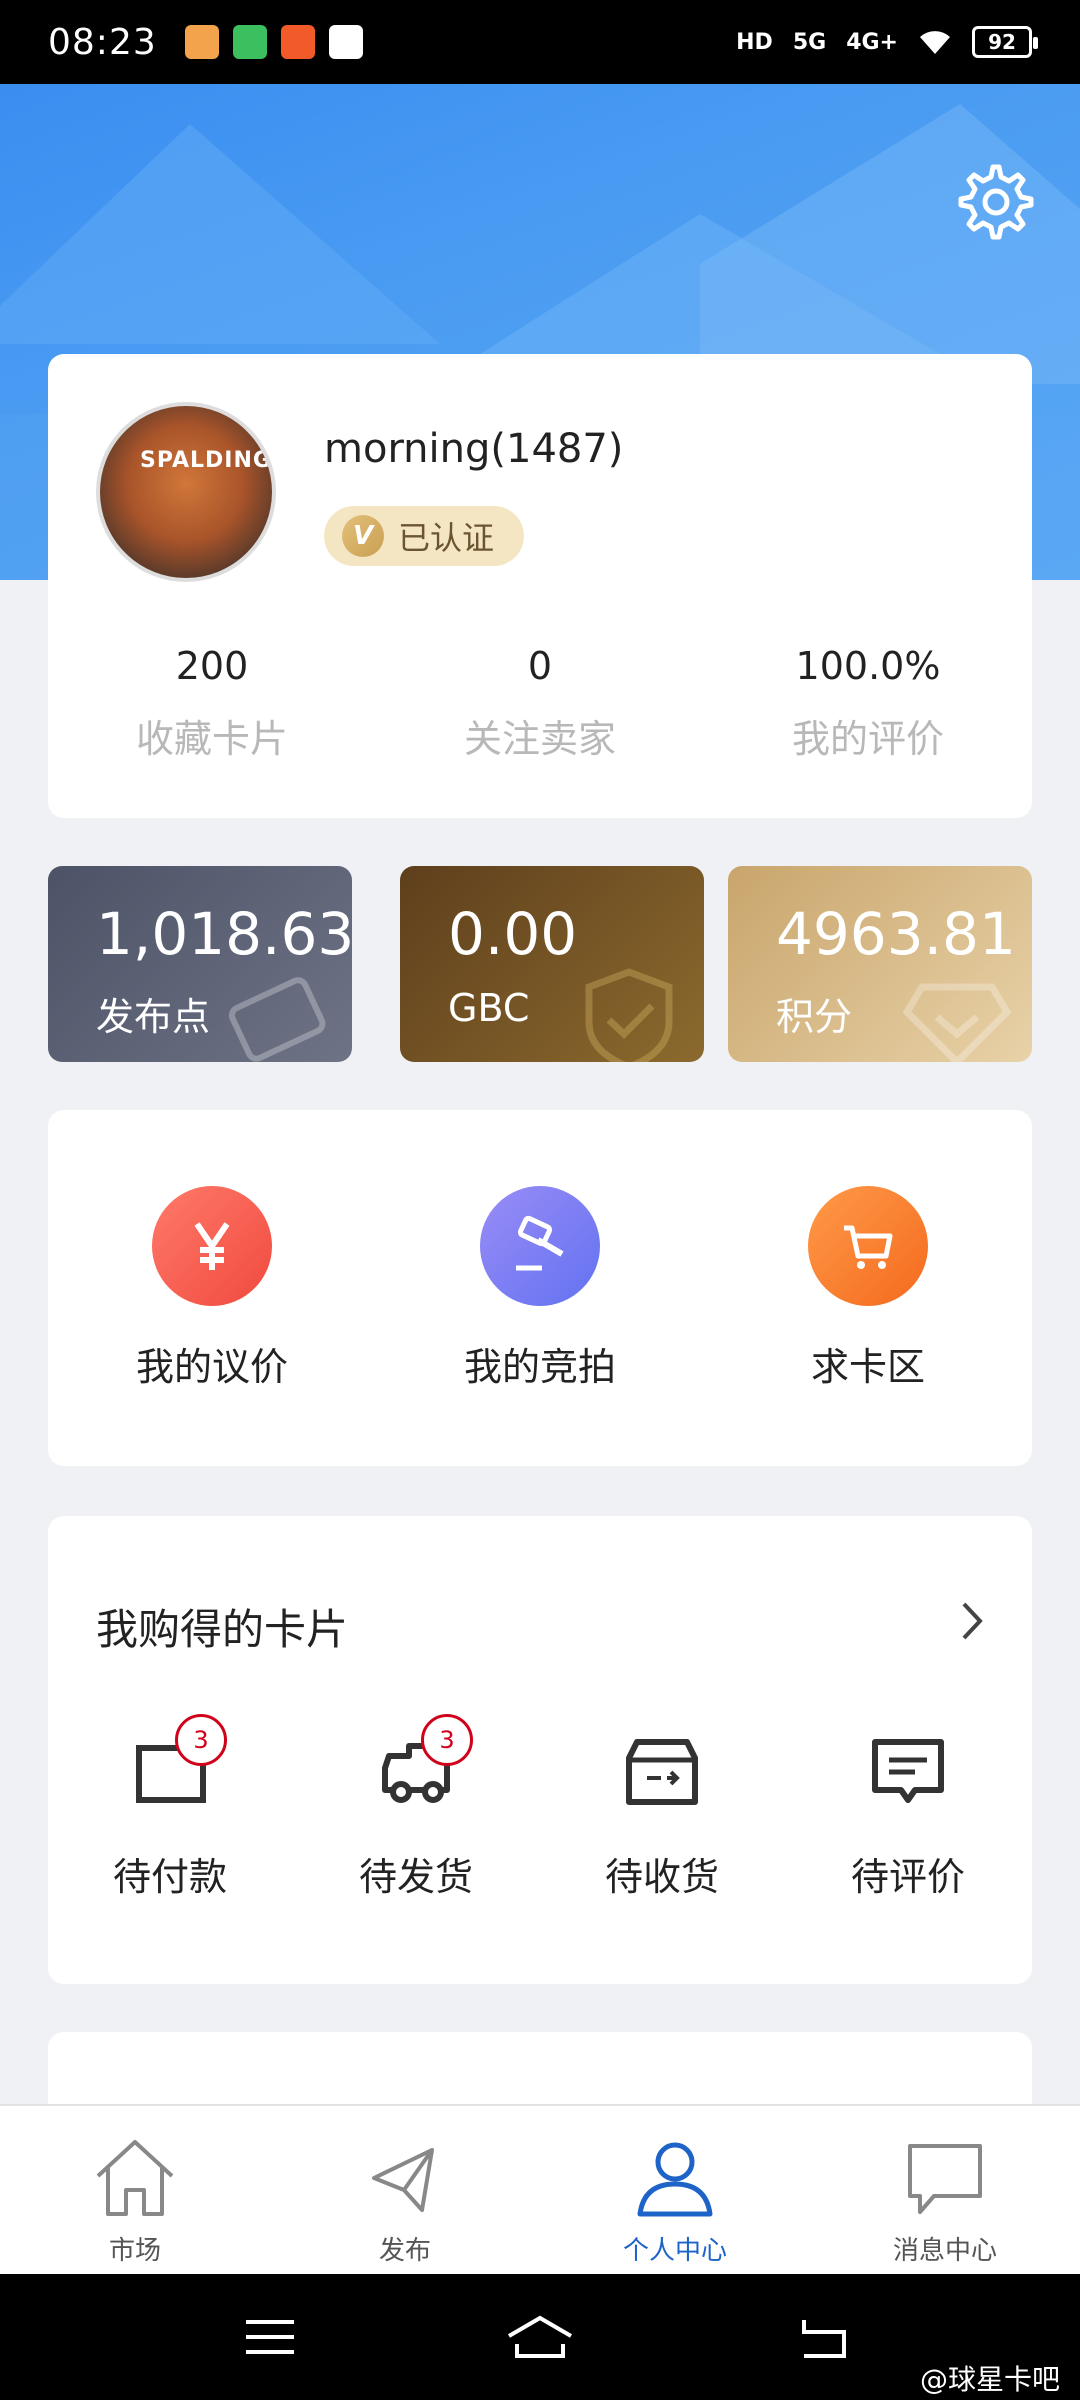  I want to click on cart-icon, so click(868, 1246).